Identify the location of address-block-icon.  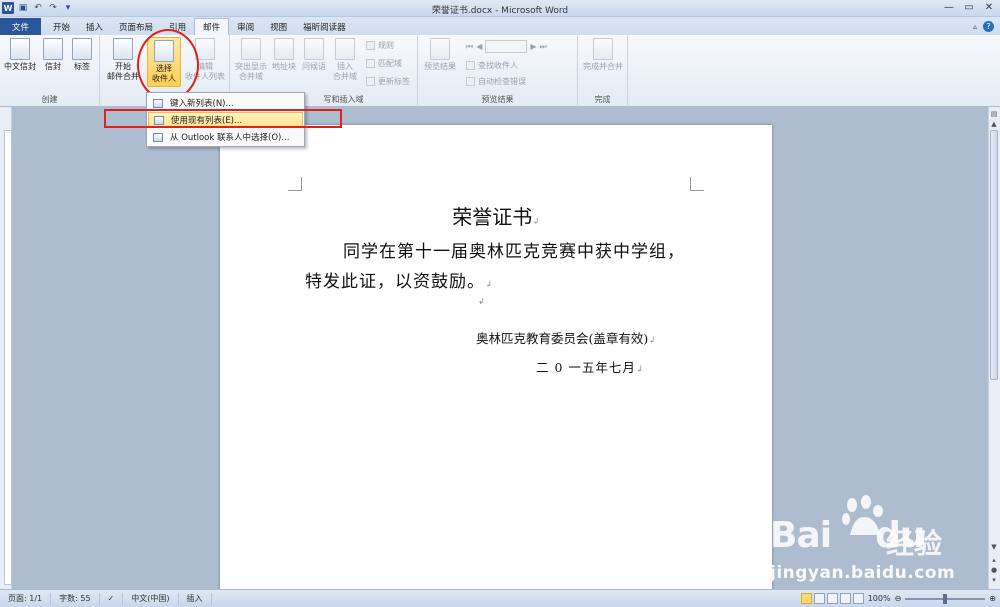
(284, 49).